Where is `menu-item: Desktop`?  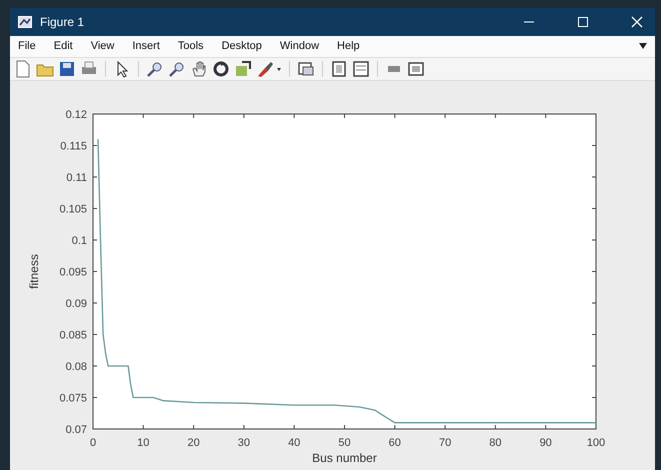
menu-item: Desktop is located at coordinates (242, 46).